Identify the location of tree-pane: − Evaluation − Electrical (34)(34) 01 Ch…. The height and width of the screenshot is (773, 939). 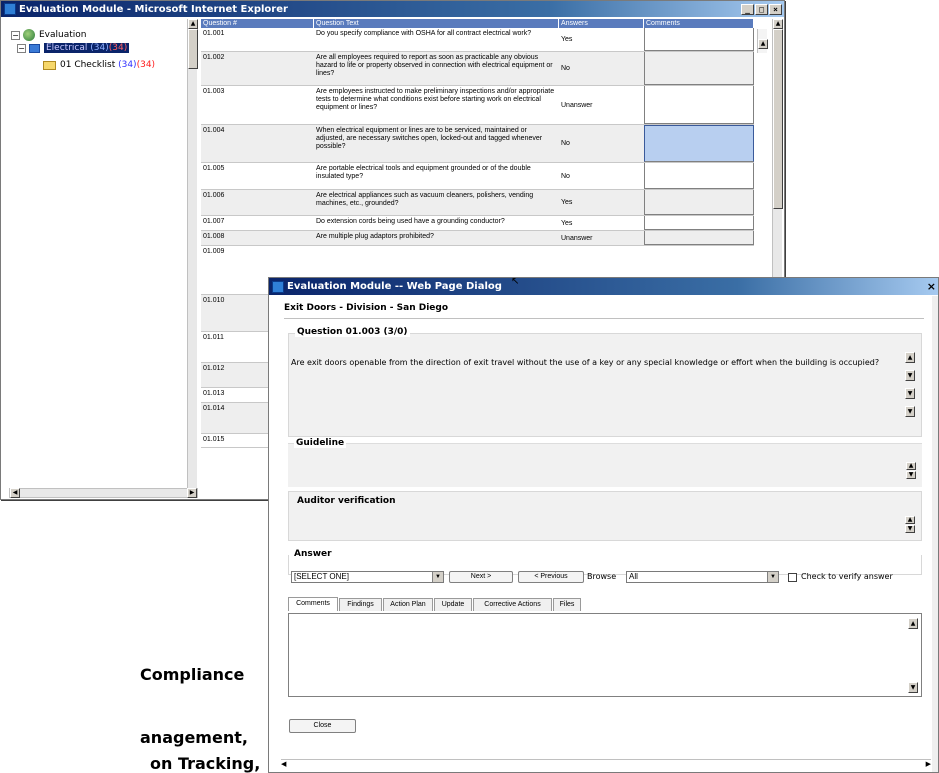
(94, 253).